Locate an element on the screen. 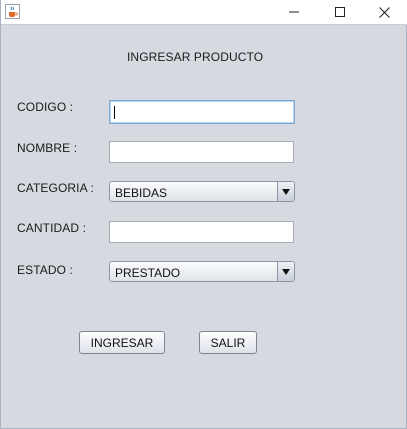 The height and width of the screenshot is (429, 407). close-button is located at coordinates (384, 12).